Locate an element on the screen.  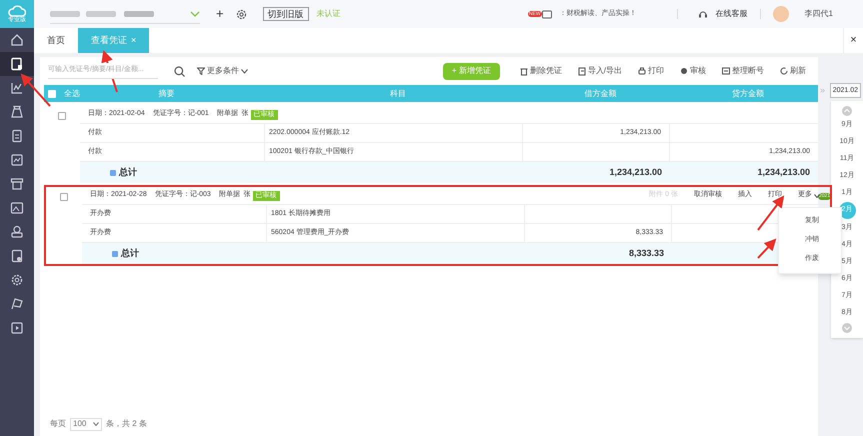
file-icon is located at coordinates (17, 136).